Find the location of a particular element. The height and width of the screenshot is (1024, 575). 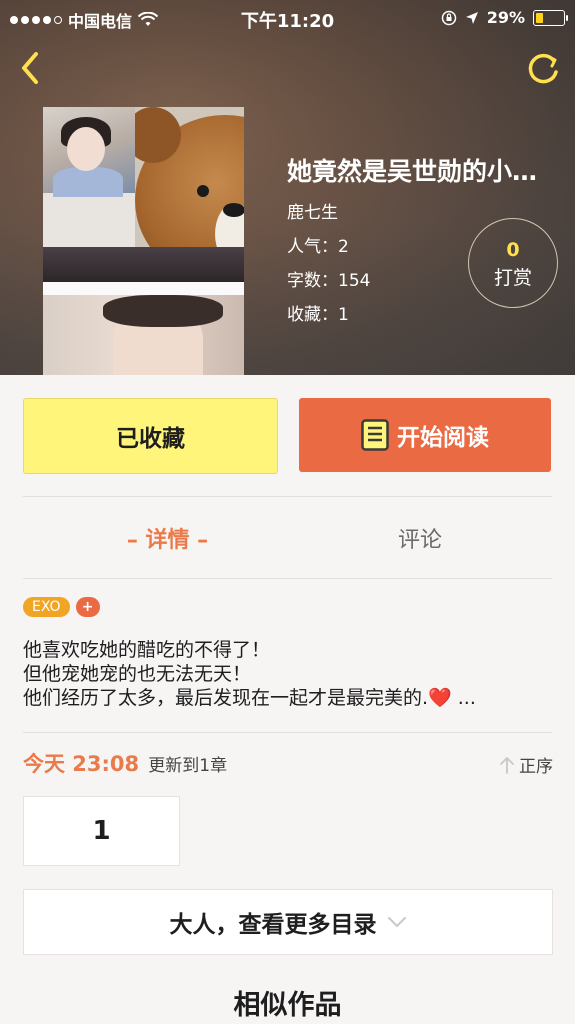

start-reading-button: 开始阅读 is located at coordinates (425, 435).